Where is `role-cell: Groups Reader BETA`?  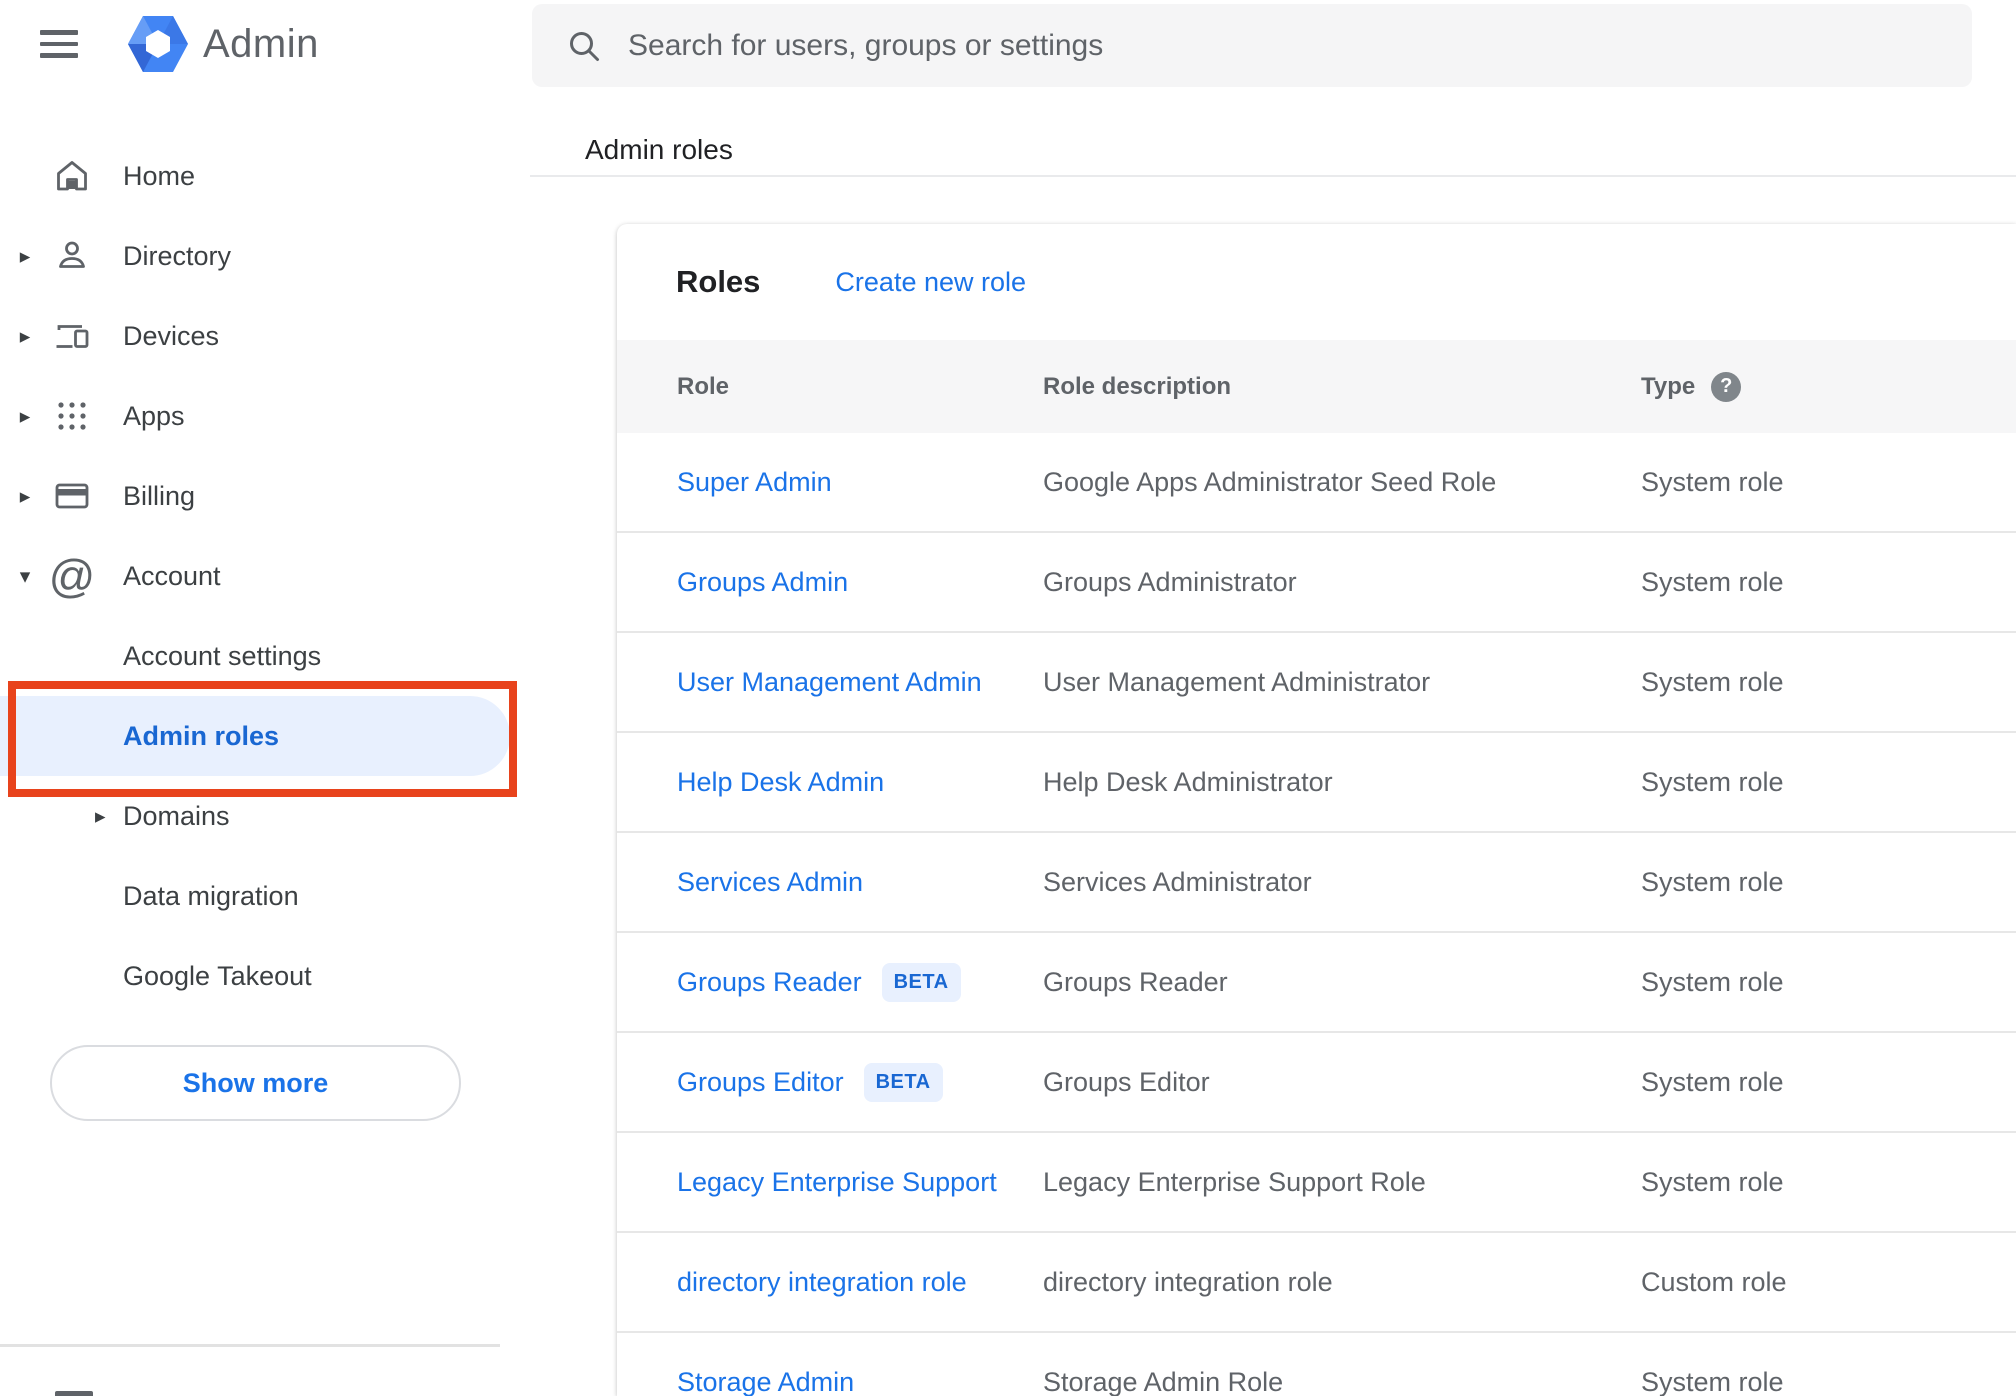 role-cell: Groups Reader BETA is located at coordinates (830, 982).